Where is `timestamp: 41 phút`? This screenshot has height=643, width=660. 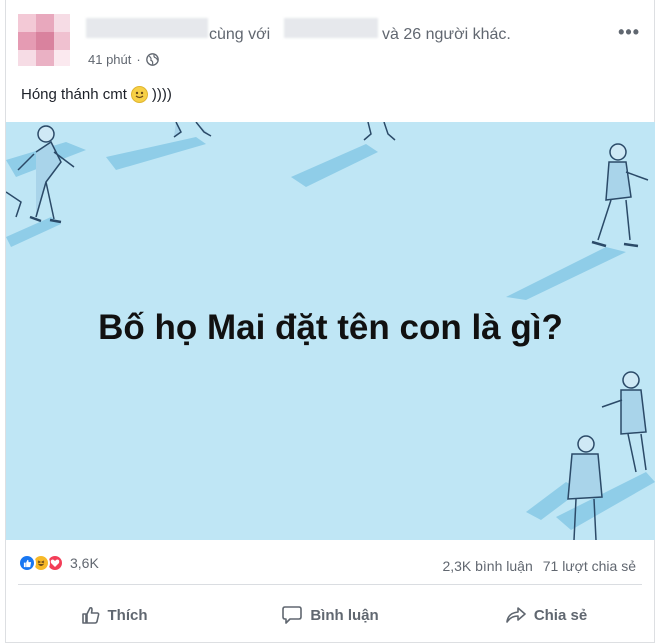
timestamp: 41 phút is located at coordinates (109, 59).